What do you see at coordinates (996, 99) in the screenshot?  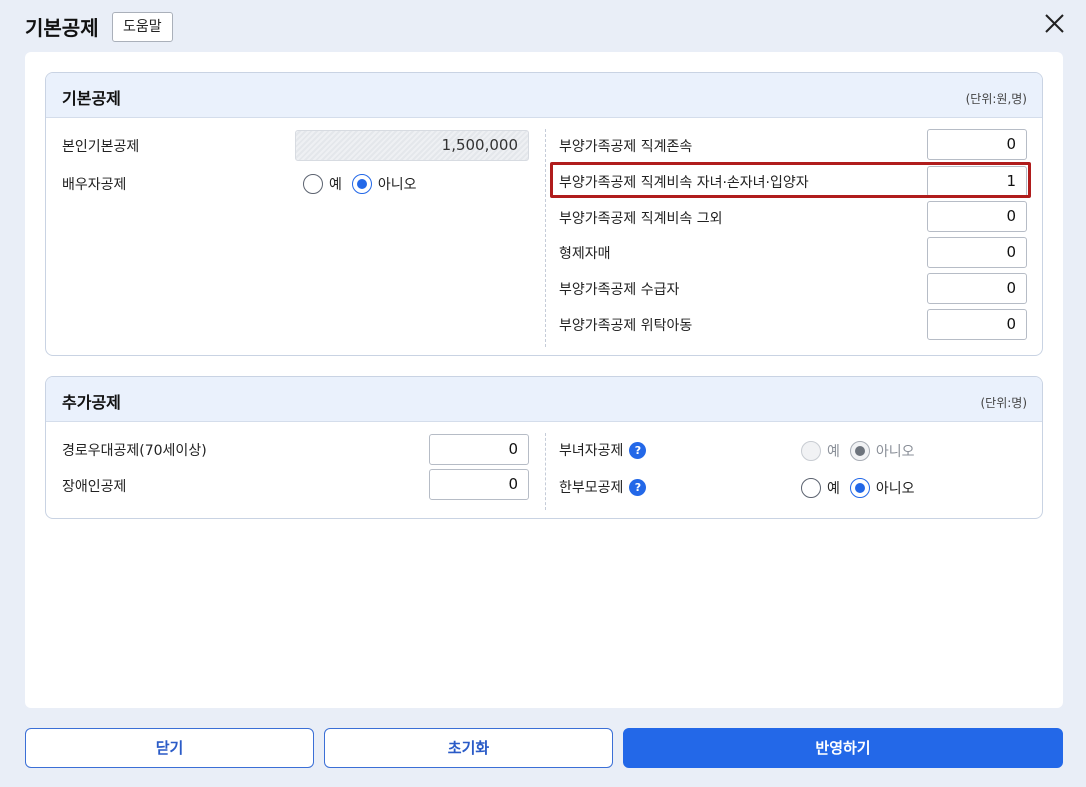 I see `unit-label: (단위:원,명)` at bounding box center [996, 99].